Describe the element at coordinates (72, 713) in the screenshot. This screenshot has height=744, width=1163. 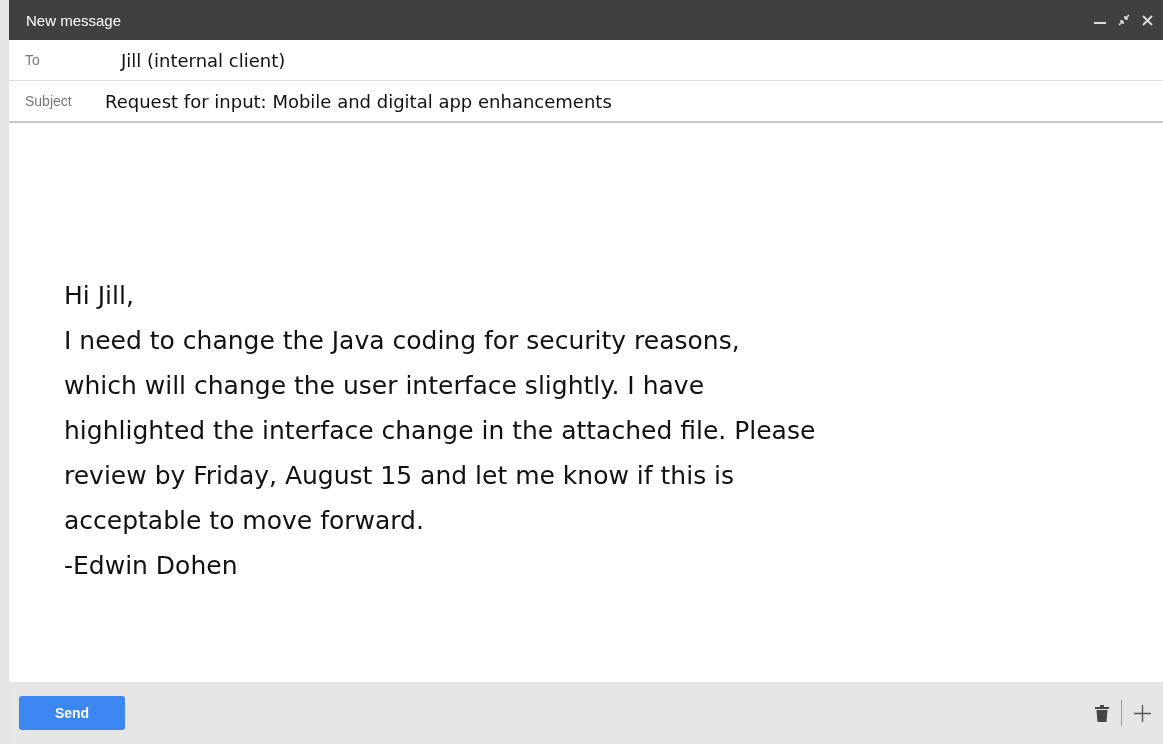
I see `send-button: Send` at that location.